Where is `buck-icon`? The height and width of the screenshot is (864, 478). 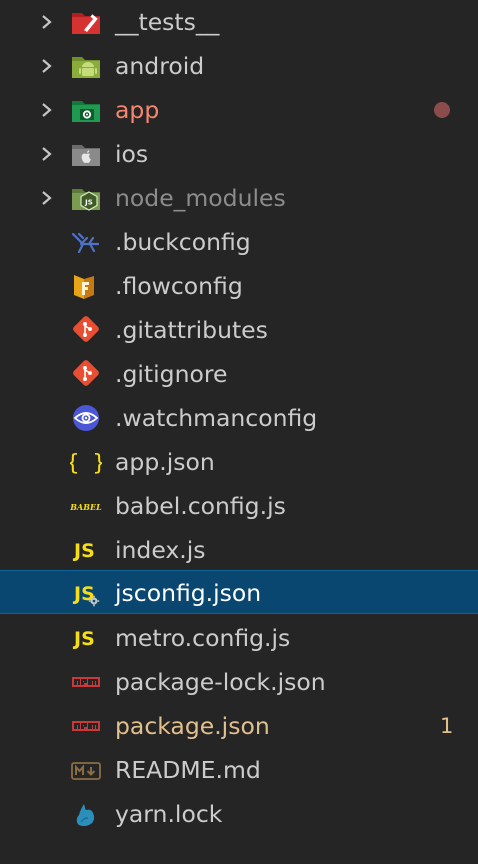
buck-icon is located at coordinates (85, 243).